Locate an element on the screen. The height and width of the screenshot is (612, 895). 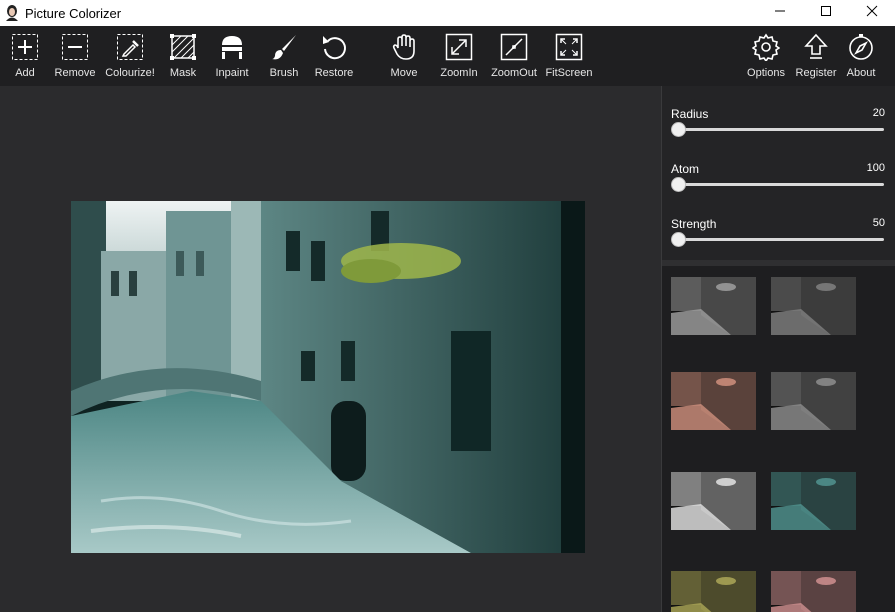
eyedropper-icon is located at coordinates (130, 47).